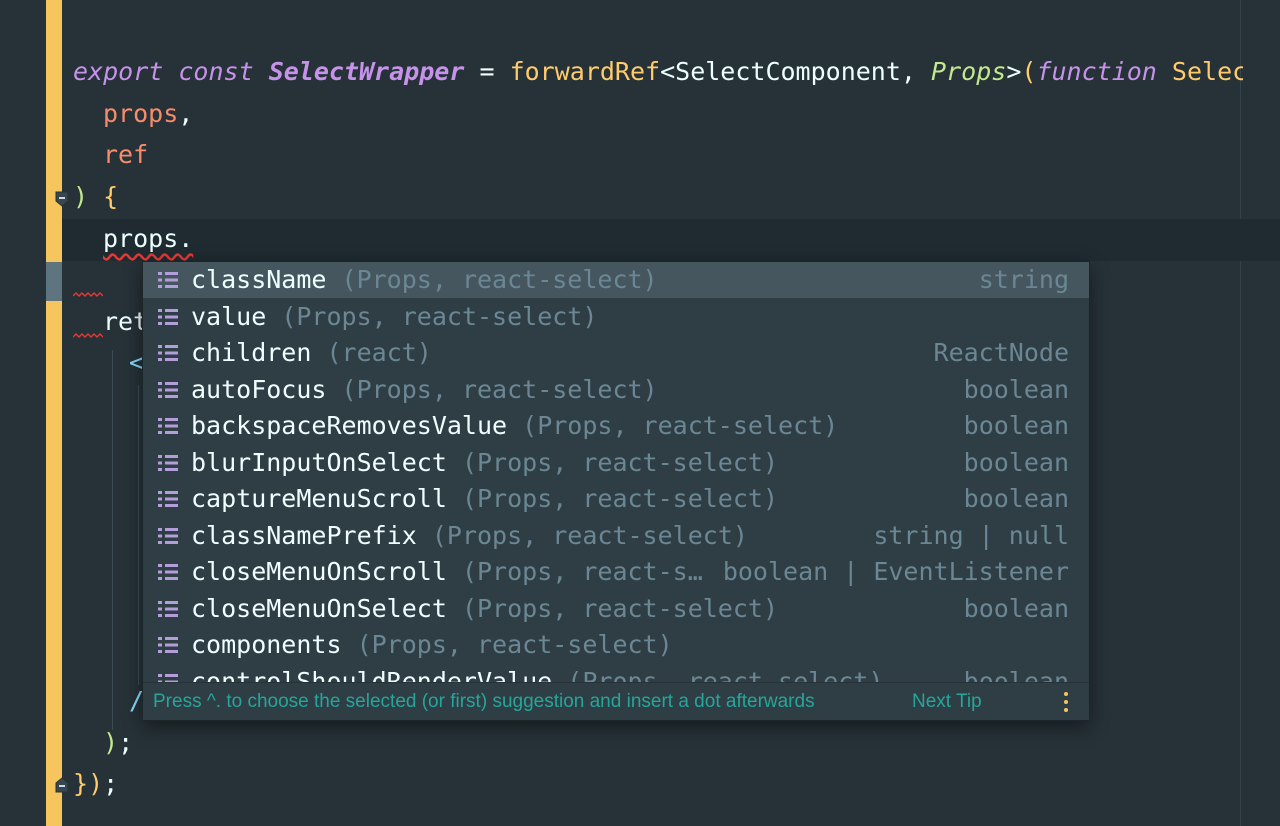  What do you see at coordinates (379, 352) in the screenshot?
I see `completion-context: (react)` at bounding box center [379, 352].